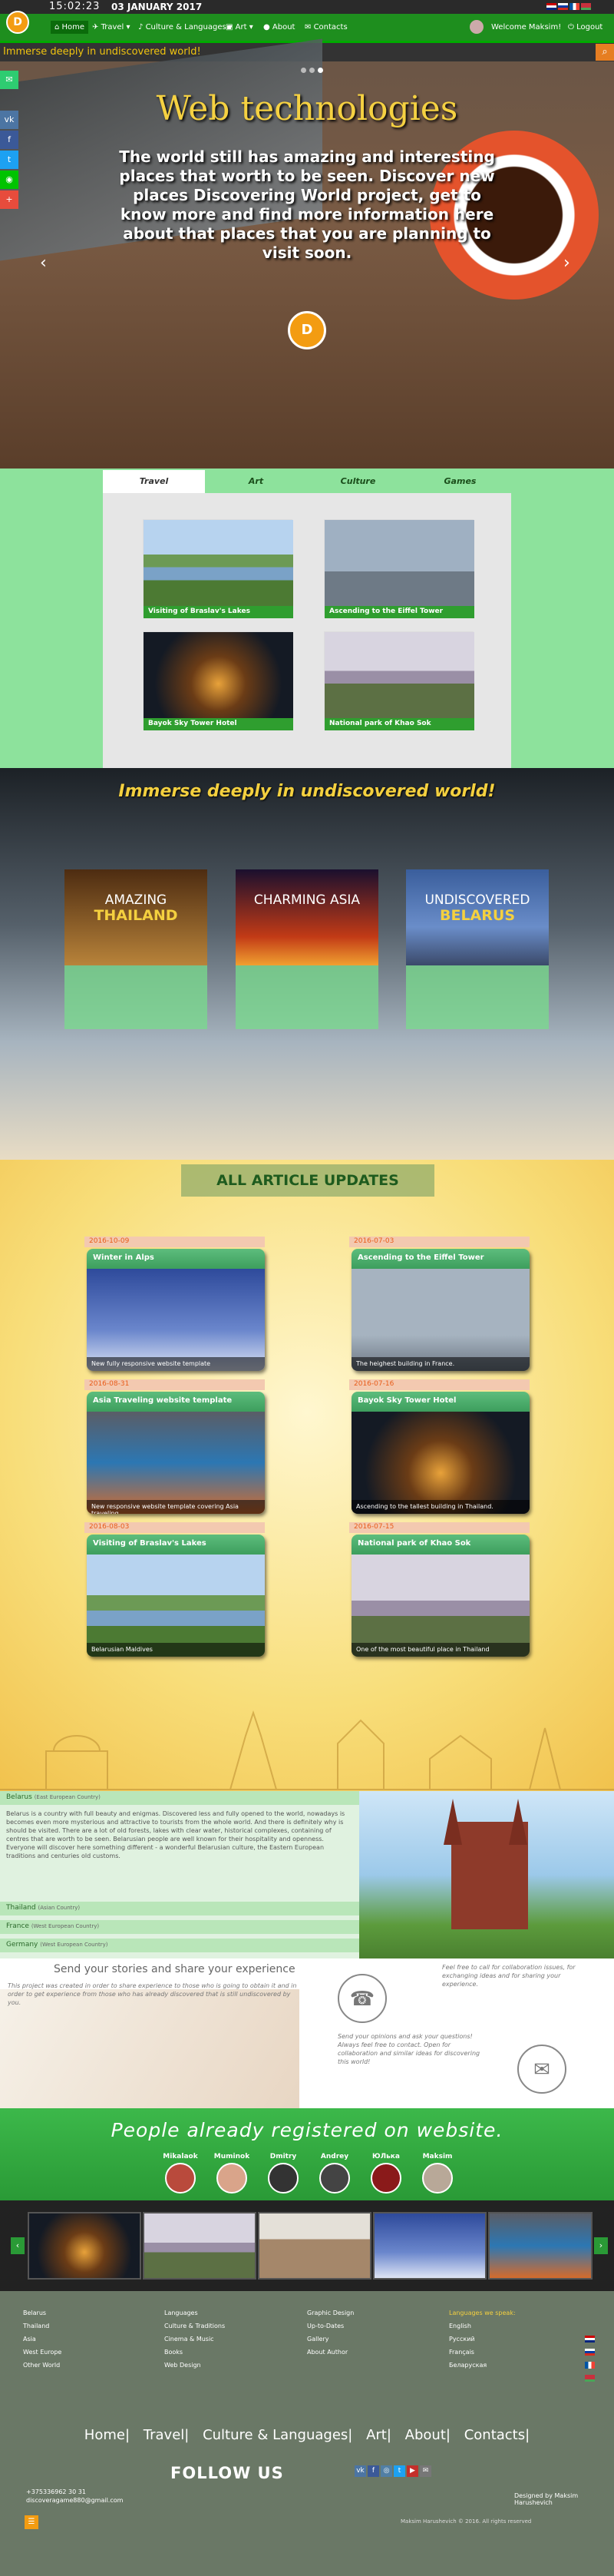 The width and height of the screenshot is (614, 2576). Describe the element at coordinates (330, 2339) in the screenshot. I see `footer-link: Gallery` at that location.